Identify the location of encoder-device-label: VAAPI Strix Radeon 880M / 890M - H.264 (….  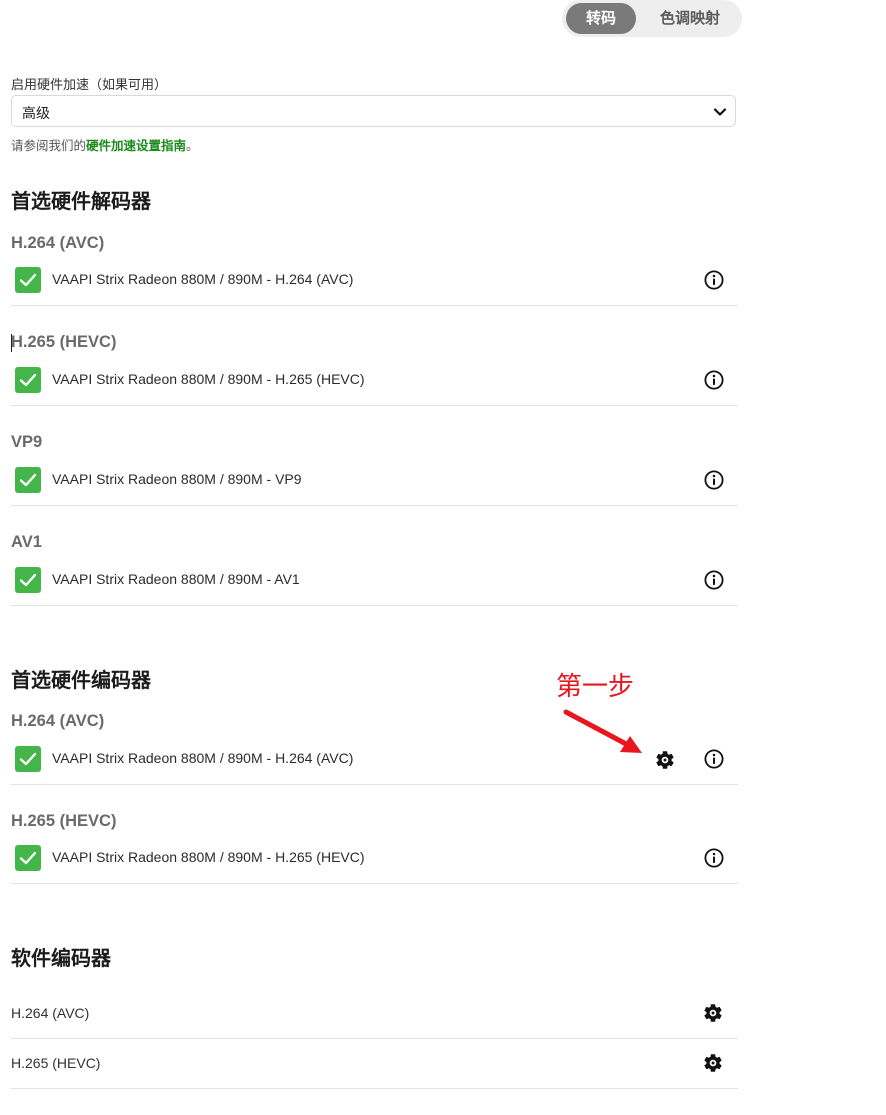
(203, 758).